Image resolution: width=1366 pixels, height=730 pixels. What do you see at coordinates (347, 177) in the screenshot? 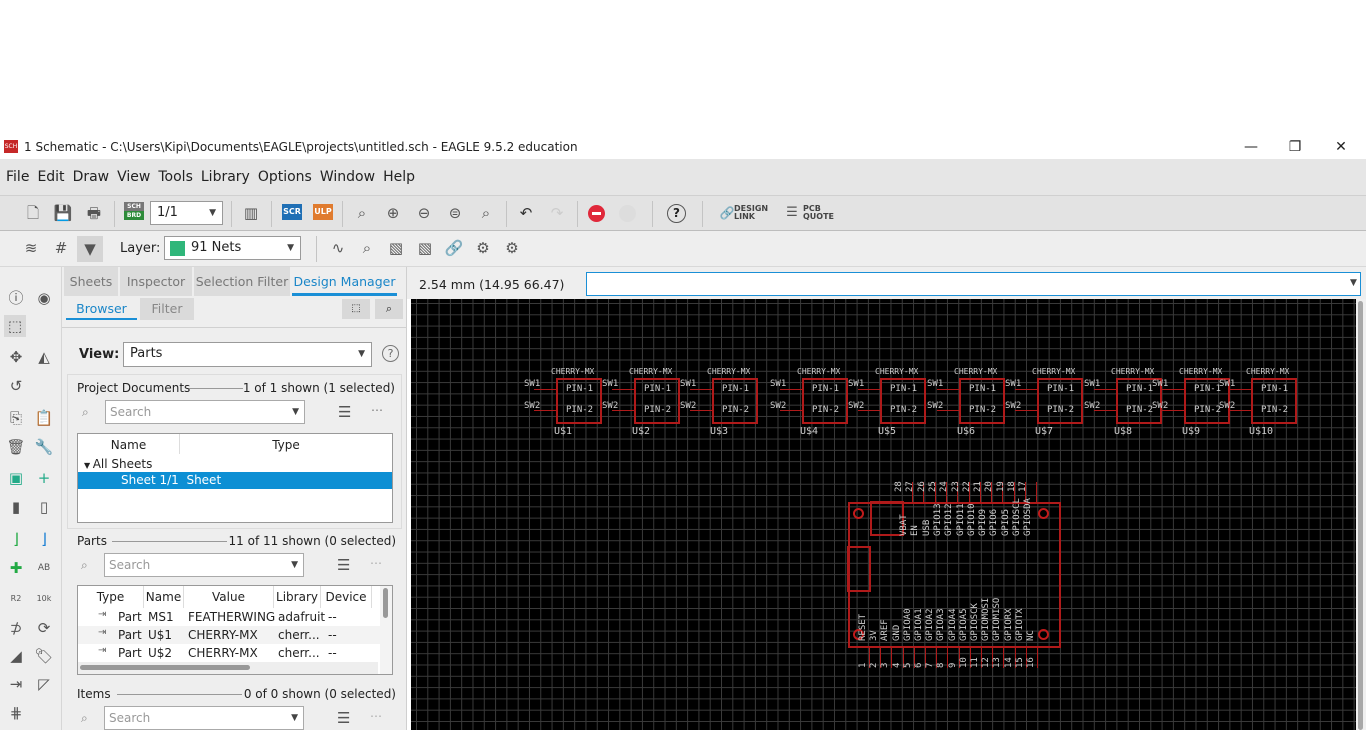
I see `menu-window: Window` at bounding box center [347, 177].